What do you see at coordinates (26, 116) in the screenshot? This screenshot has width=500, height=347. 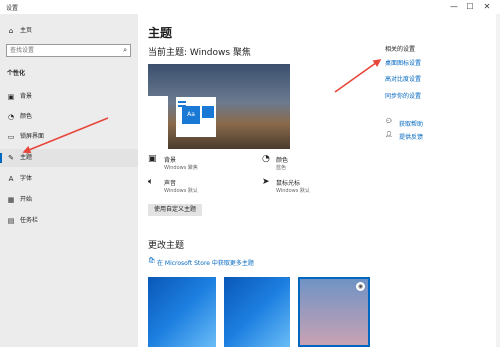 I see `sidebar-item-label: 颜色` at bounding box center [26, 116].